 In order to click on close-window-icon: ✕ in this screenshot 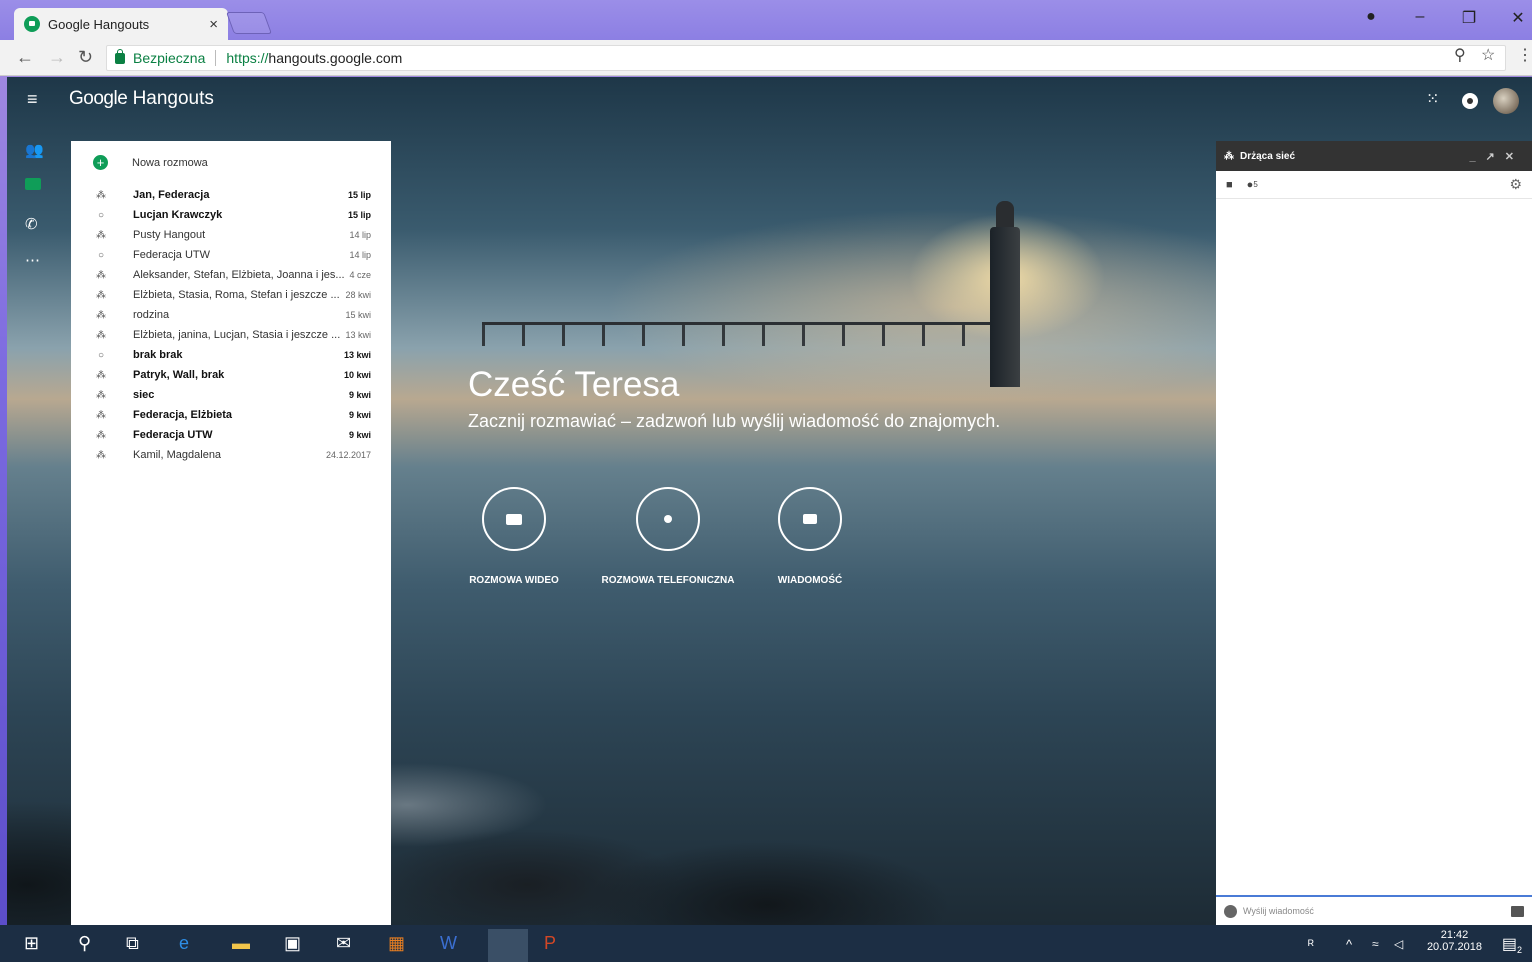, I will do `click(1518, 18)`.